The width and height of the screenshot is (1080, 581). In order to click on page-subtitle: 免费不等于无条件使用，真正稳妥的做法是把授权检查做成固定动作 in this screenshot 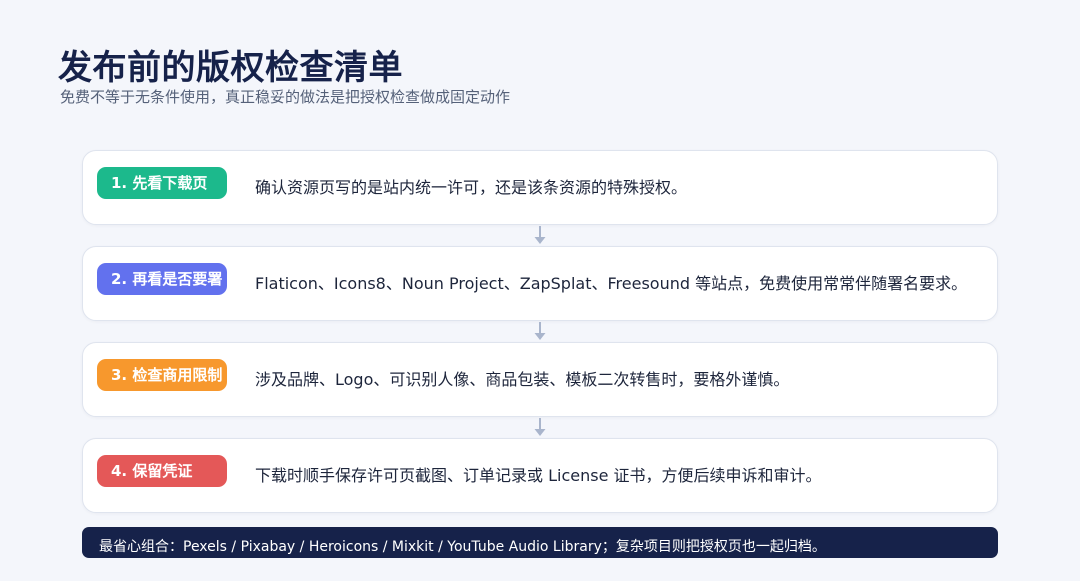, I will do `click(285, 97)`.